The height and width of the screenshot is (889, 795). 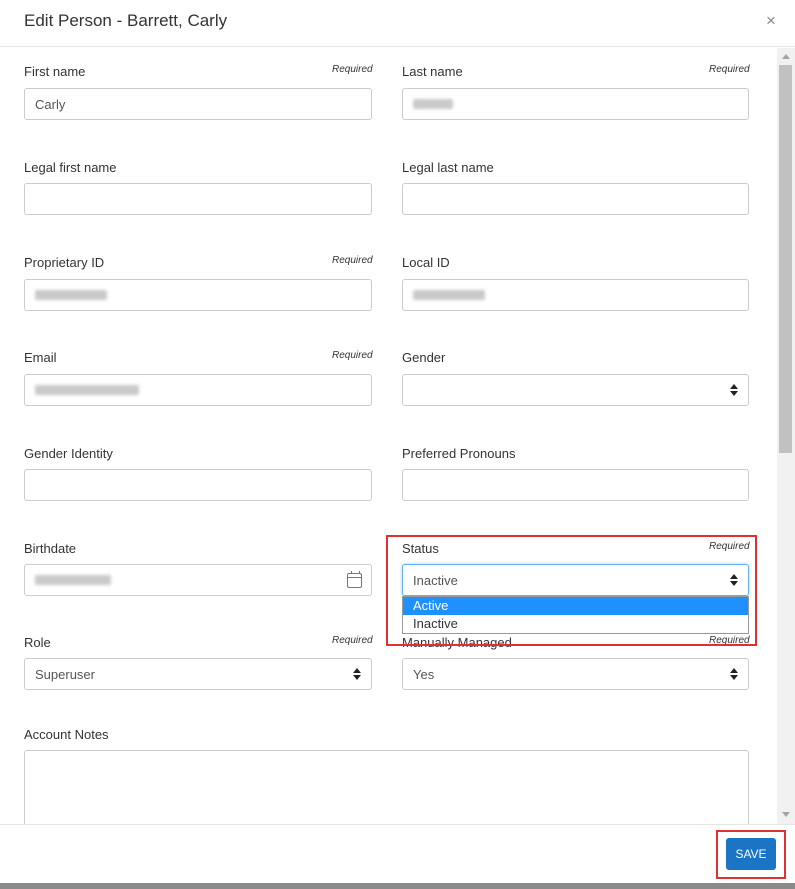 I want to click on legal-last-name-input, so click(x=575, y=199).